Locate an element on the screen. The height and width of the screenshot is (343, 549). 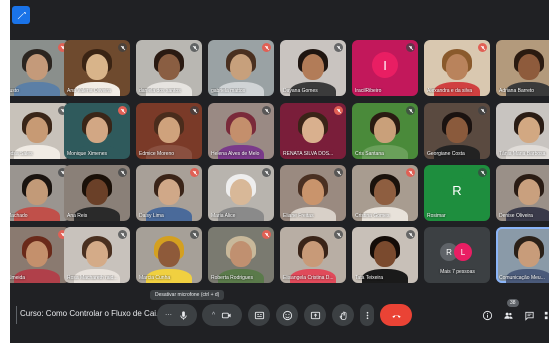
people-icon is located at coordinates (508, 315).